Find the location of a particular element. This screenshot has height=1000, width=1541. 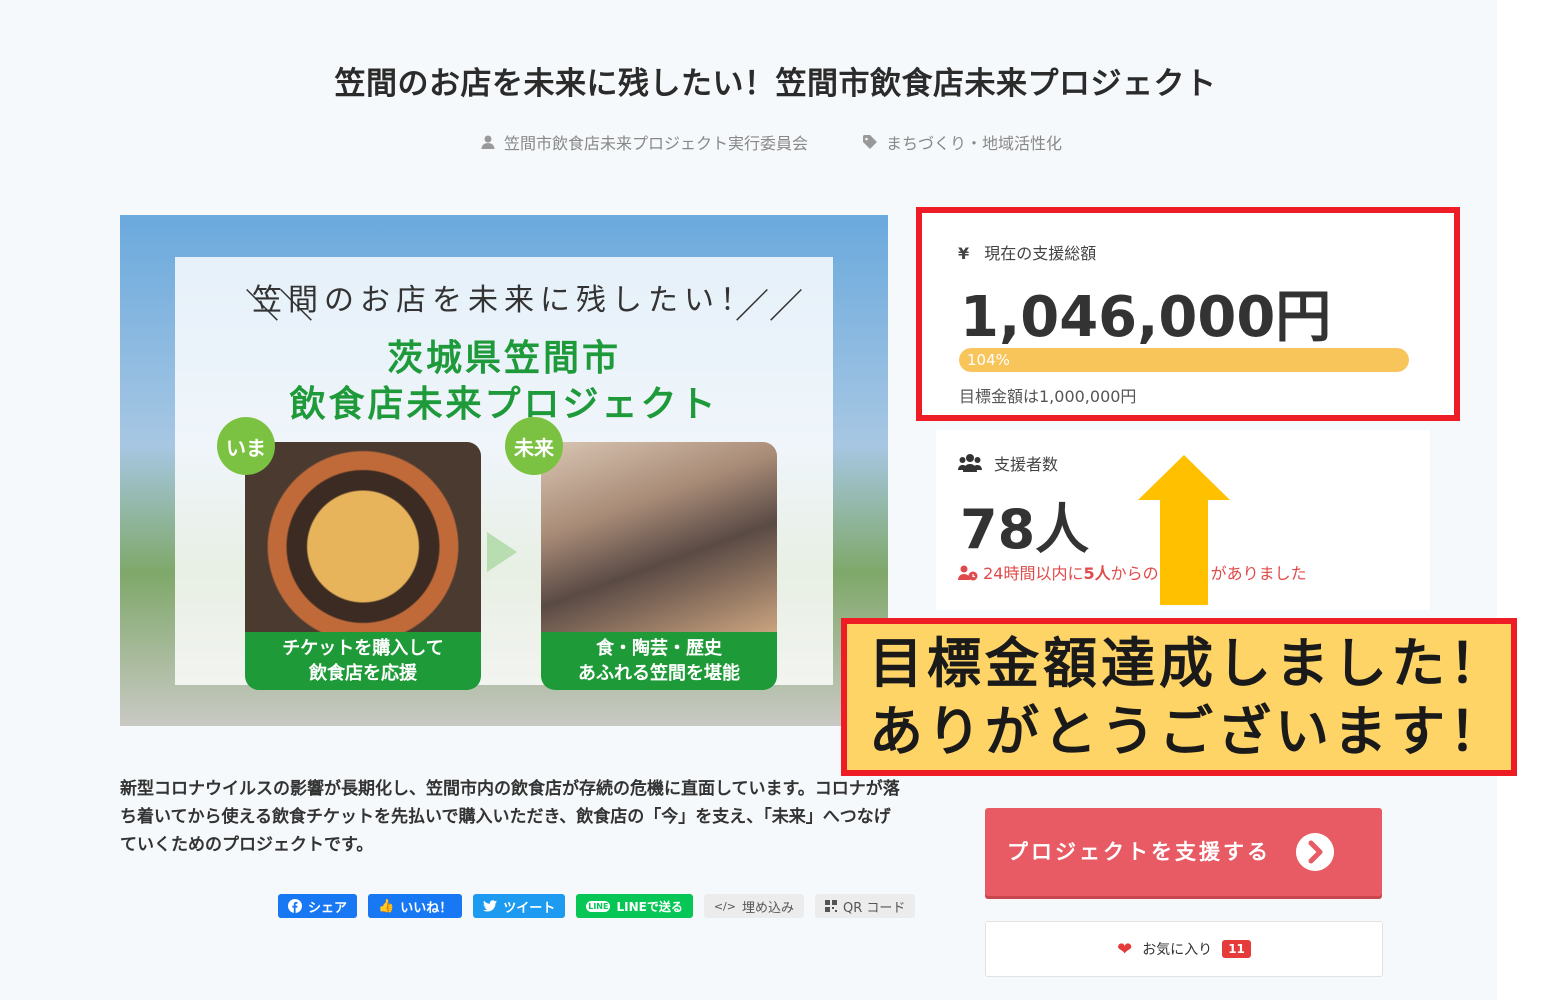

favorite-label: お気に入り is located at coordinates (1177, 950).